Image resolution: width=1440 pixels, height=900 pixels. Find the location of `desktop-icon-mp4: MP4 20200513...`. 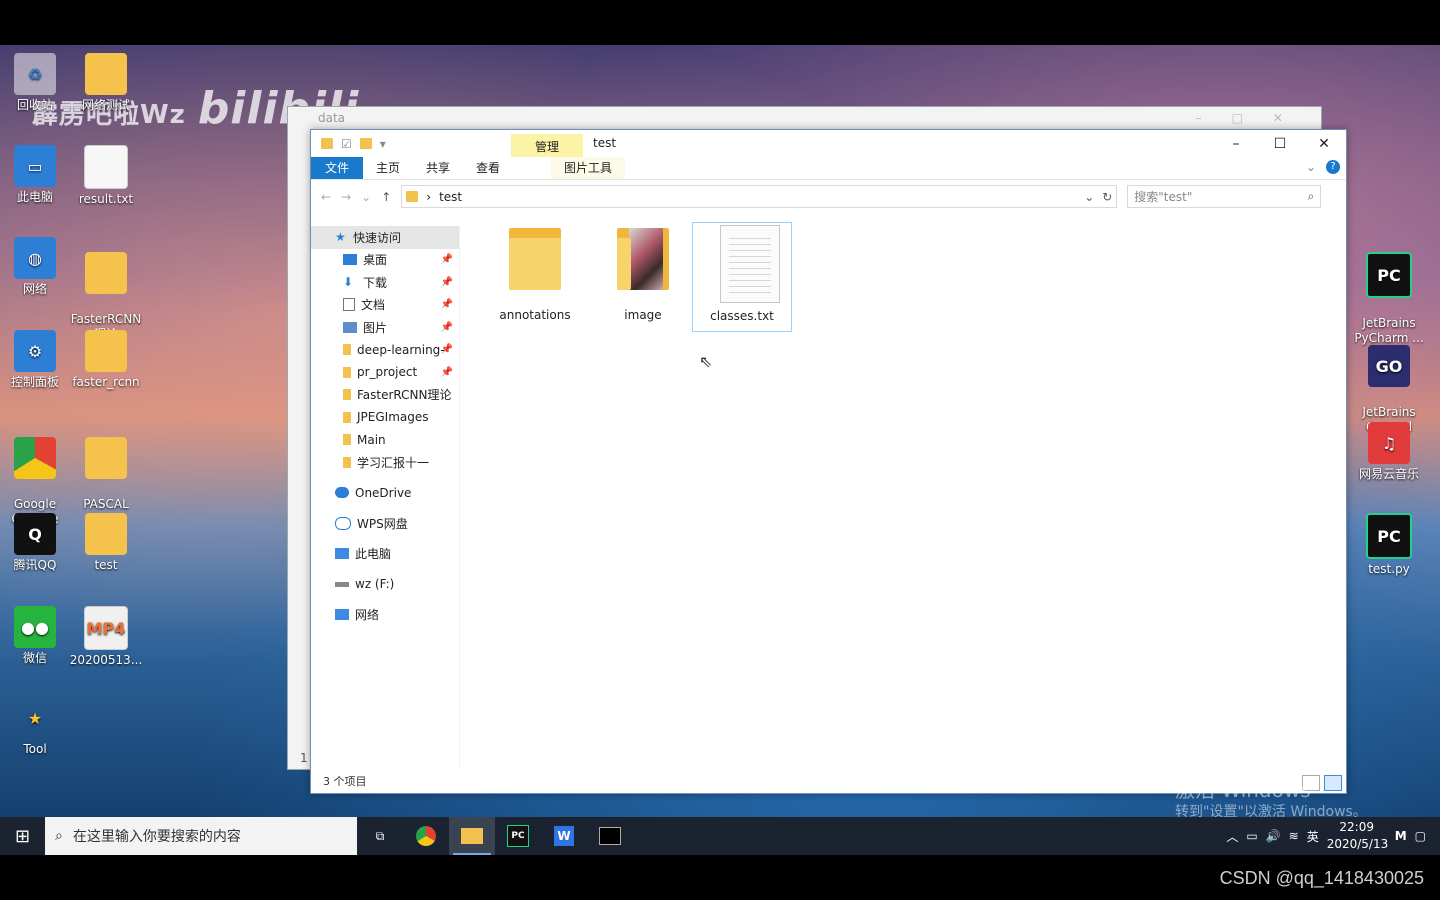

desktop-icon-mp4: MP4 20200513... is located at coordinates (106, 637).